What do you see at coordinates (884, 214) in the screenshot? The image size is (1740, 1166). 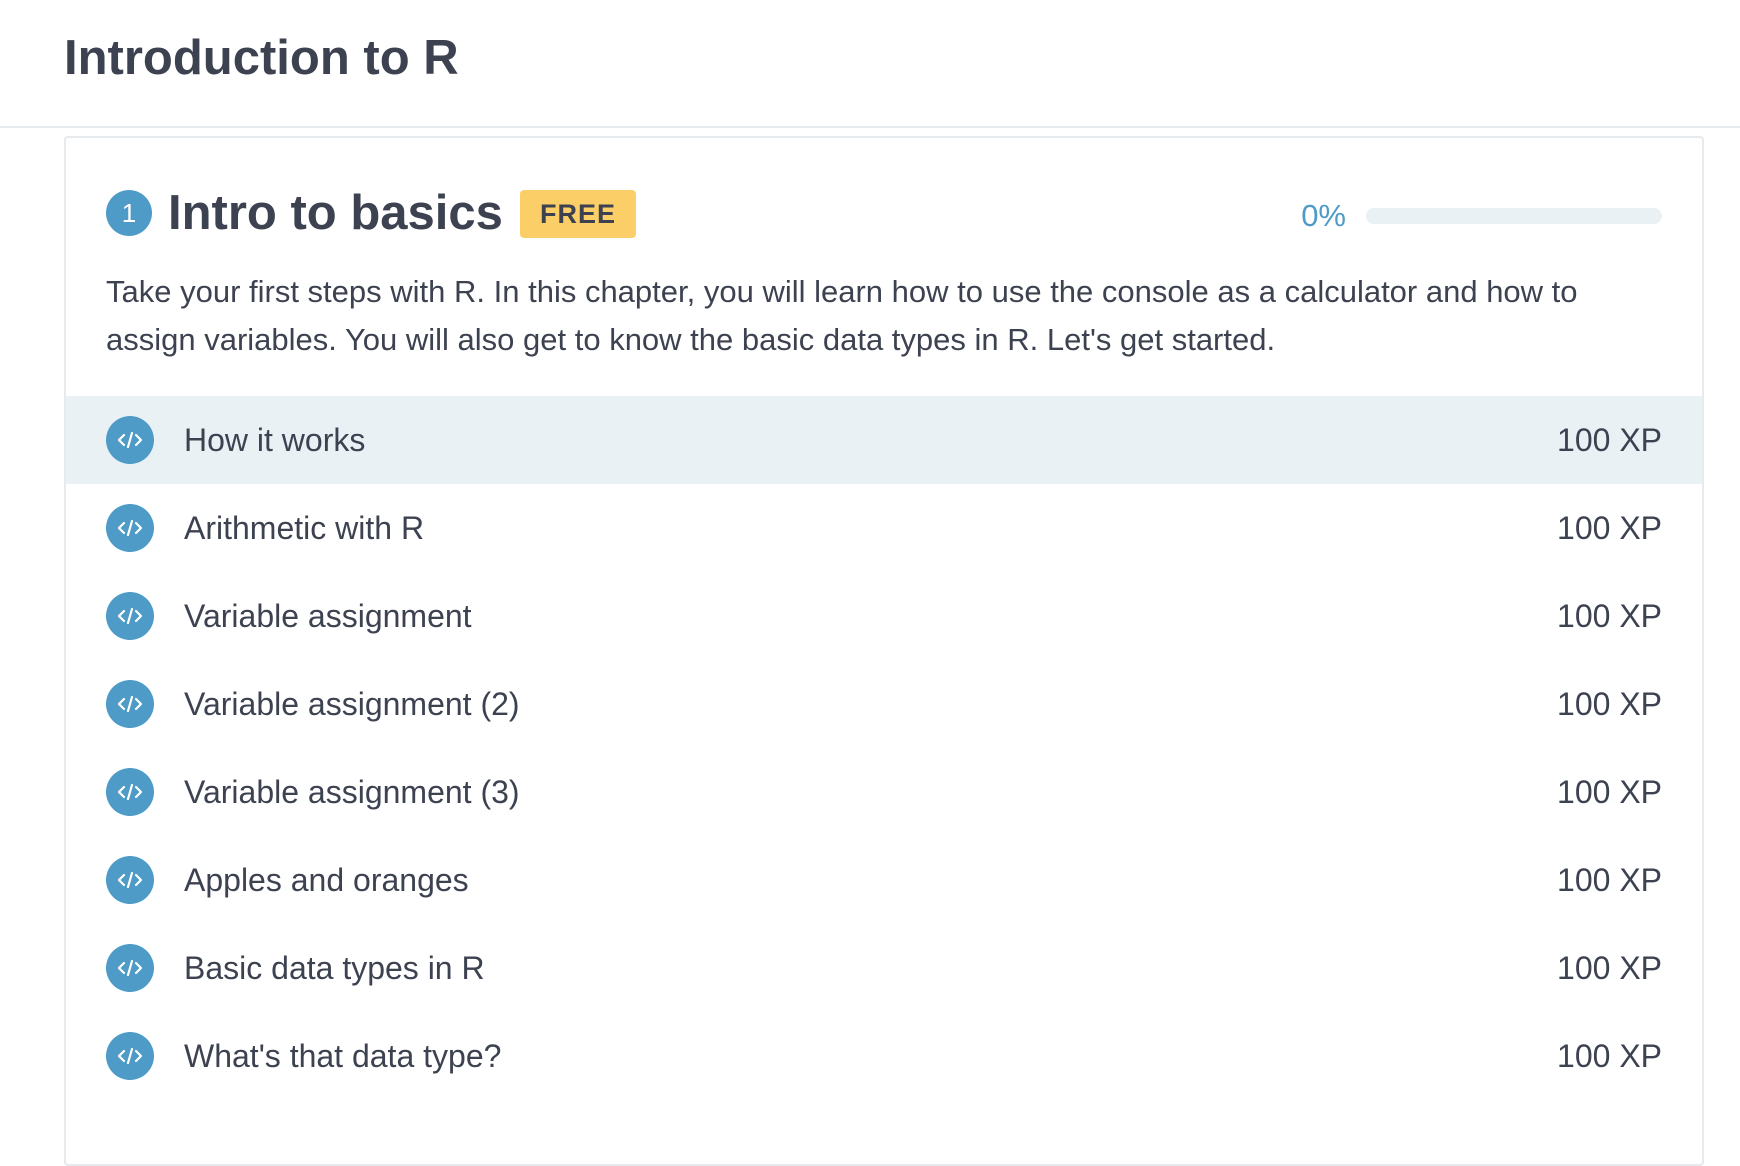 I see `chapter-header: 1 Intro to basics FREE 0%` at bounding box center [884, 214].